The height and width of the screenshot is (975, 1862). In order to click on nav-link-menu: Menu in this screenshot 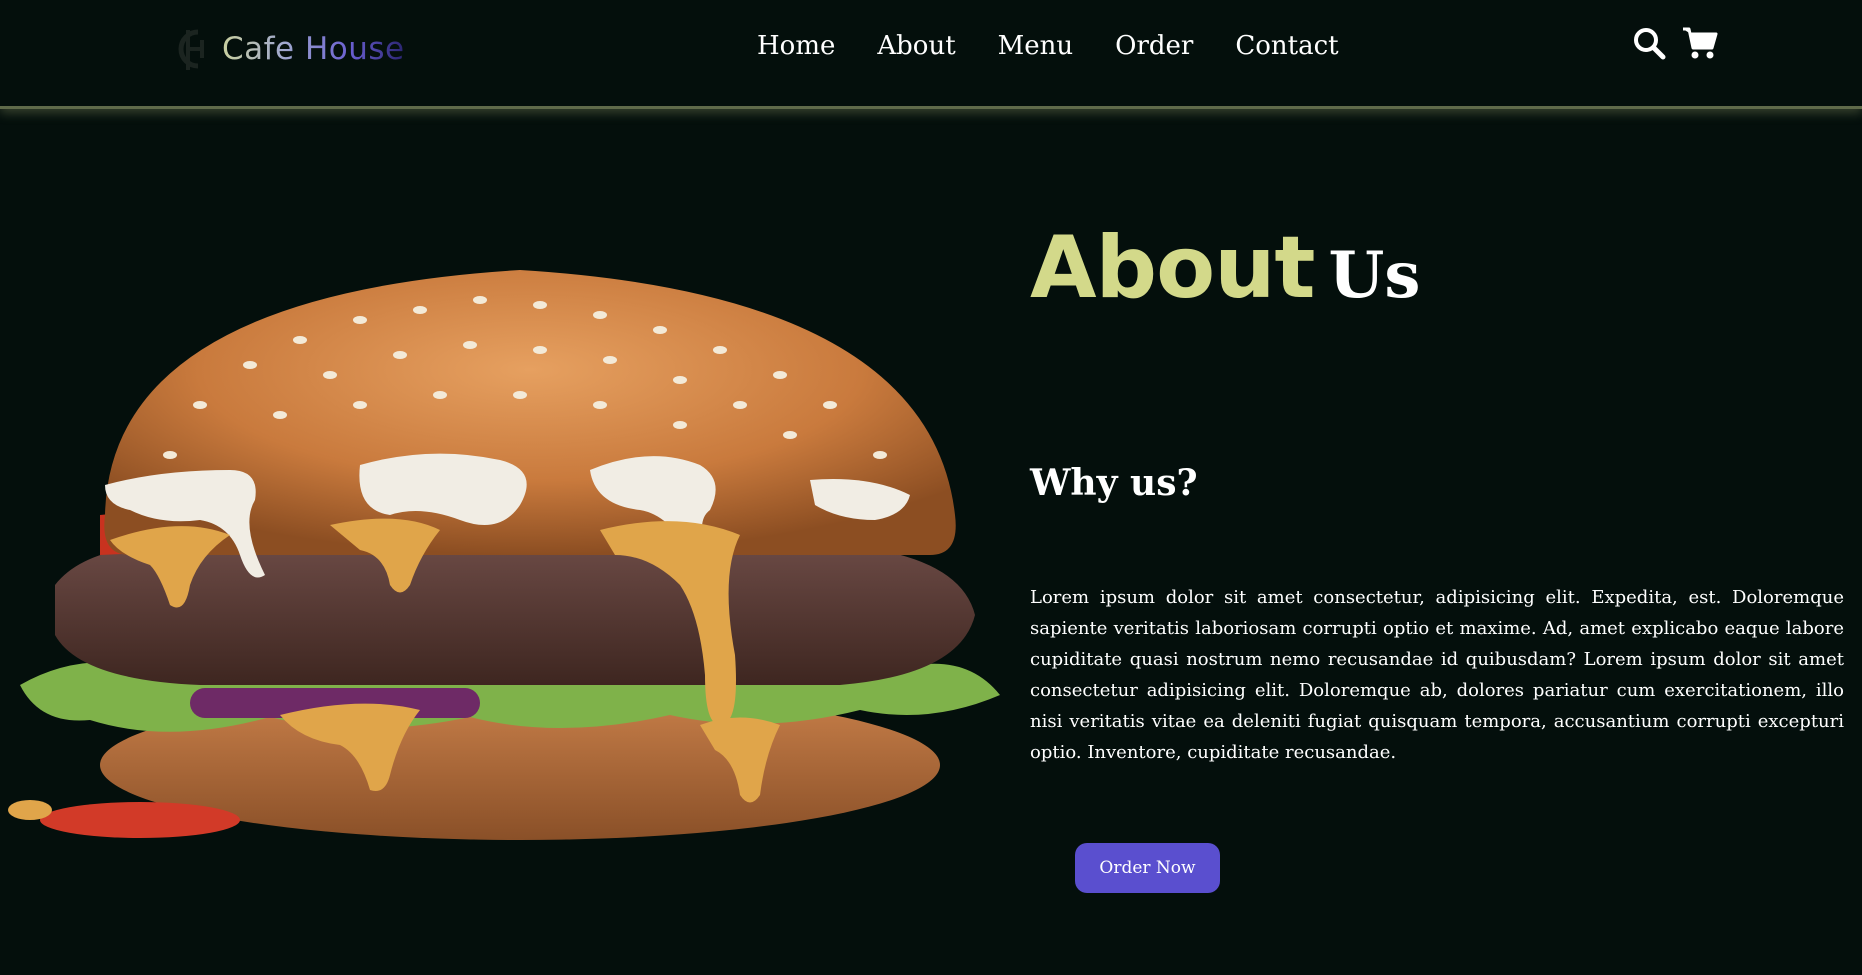, I will do `click(1036, 46)`.